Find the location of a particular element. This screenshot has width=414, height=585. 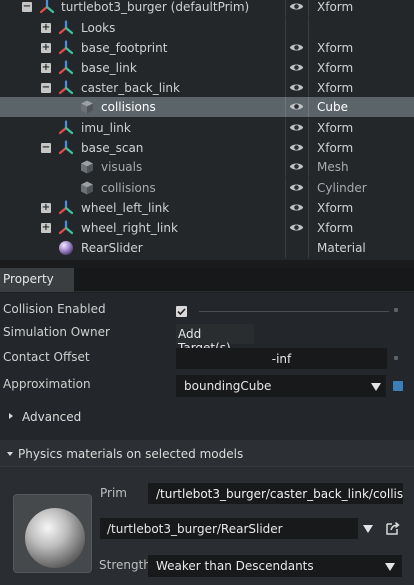

prim-label: Prim is located at coordinates (113, 493).